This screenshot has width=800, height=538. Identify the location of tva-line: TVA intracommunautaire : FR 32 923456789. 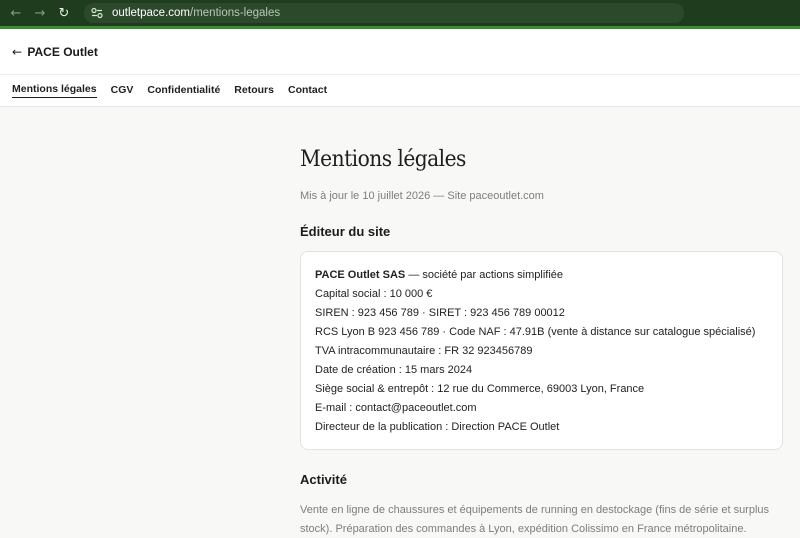
(424, 351).